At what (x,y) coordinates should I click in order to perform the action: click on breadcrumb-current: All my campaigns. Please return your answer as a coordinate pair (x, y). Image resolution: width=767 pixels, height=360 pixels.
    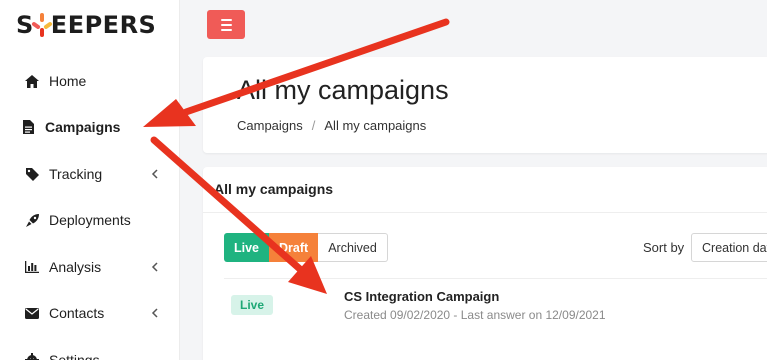
    Looking at the image, I should click on (375, 125).